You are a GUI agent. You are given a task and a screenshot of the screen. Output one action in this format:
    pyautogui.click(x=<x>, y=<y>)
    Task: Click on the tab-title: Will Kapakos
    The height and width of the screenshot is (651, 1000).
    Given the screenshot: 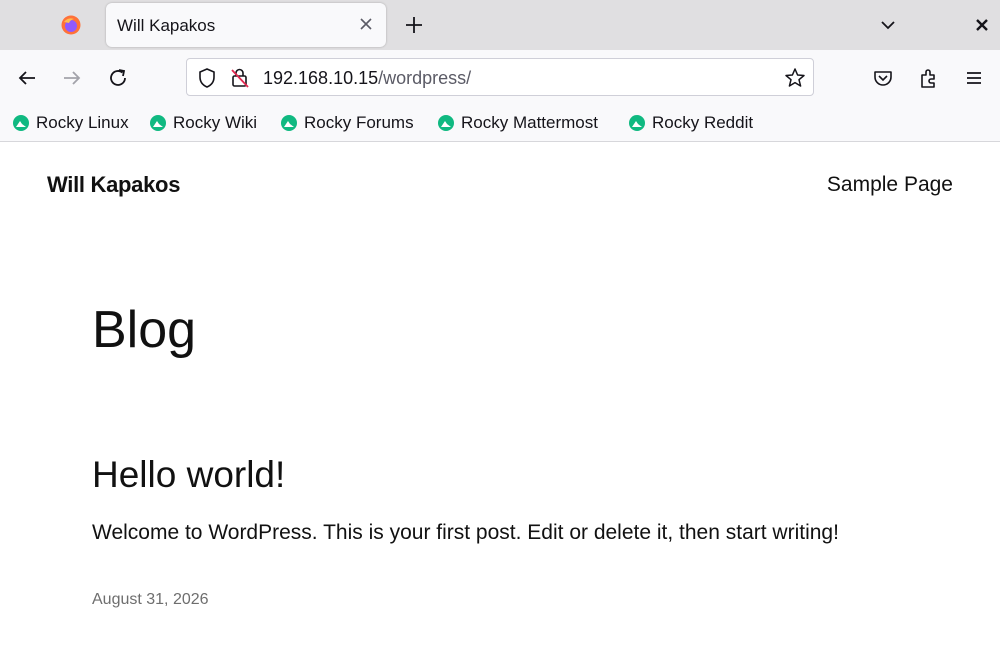 What is the action you would take?
    pyautogui.click(x=166, y=25)
    